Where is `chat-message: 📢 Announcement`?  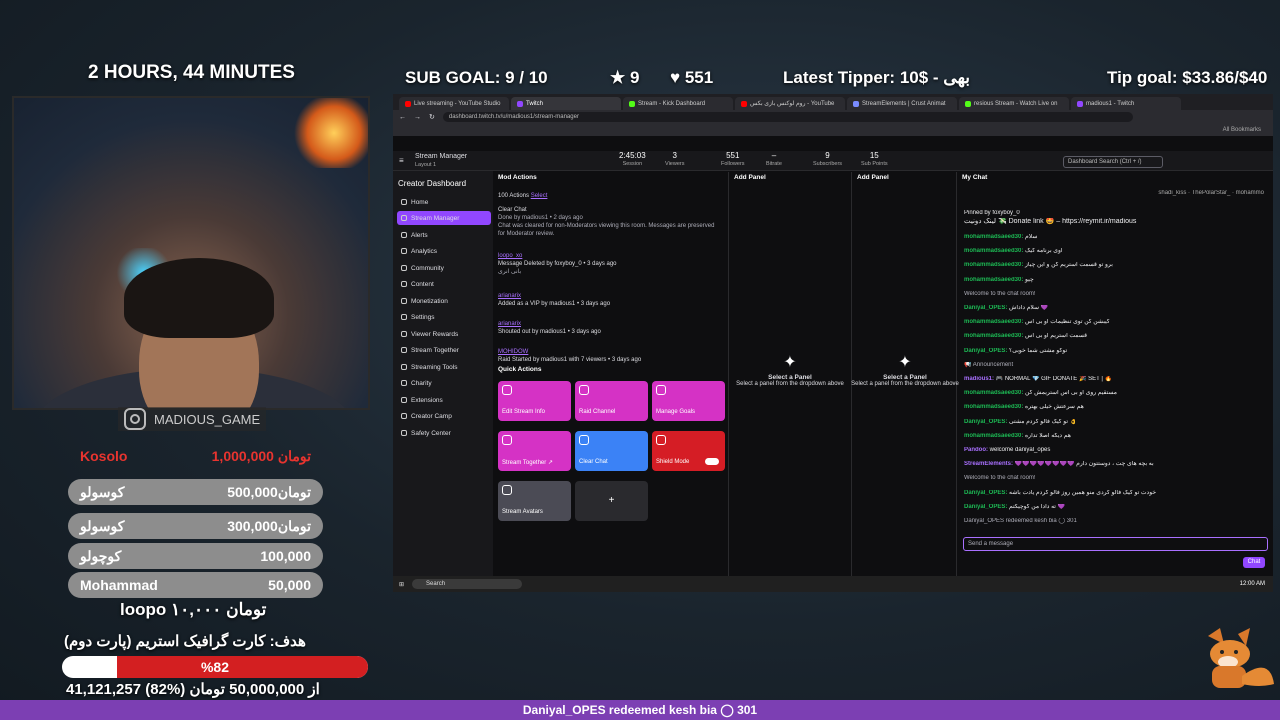 chat-message: 📢 Announcement is located at coordinates (1114, 365).